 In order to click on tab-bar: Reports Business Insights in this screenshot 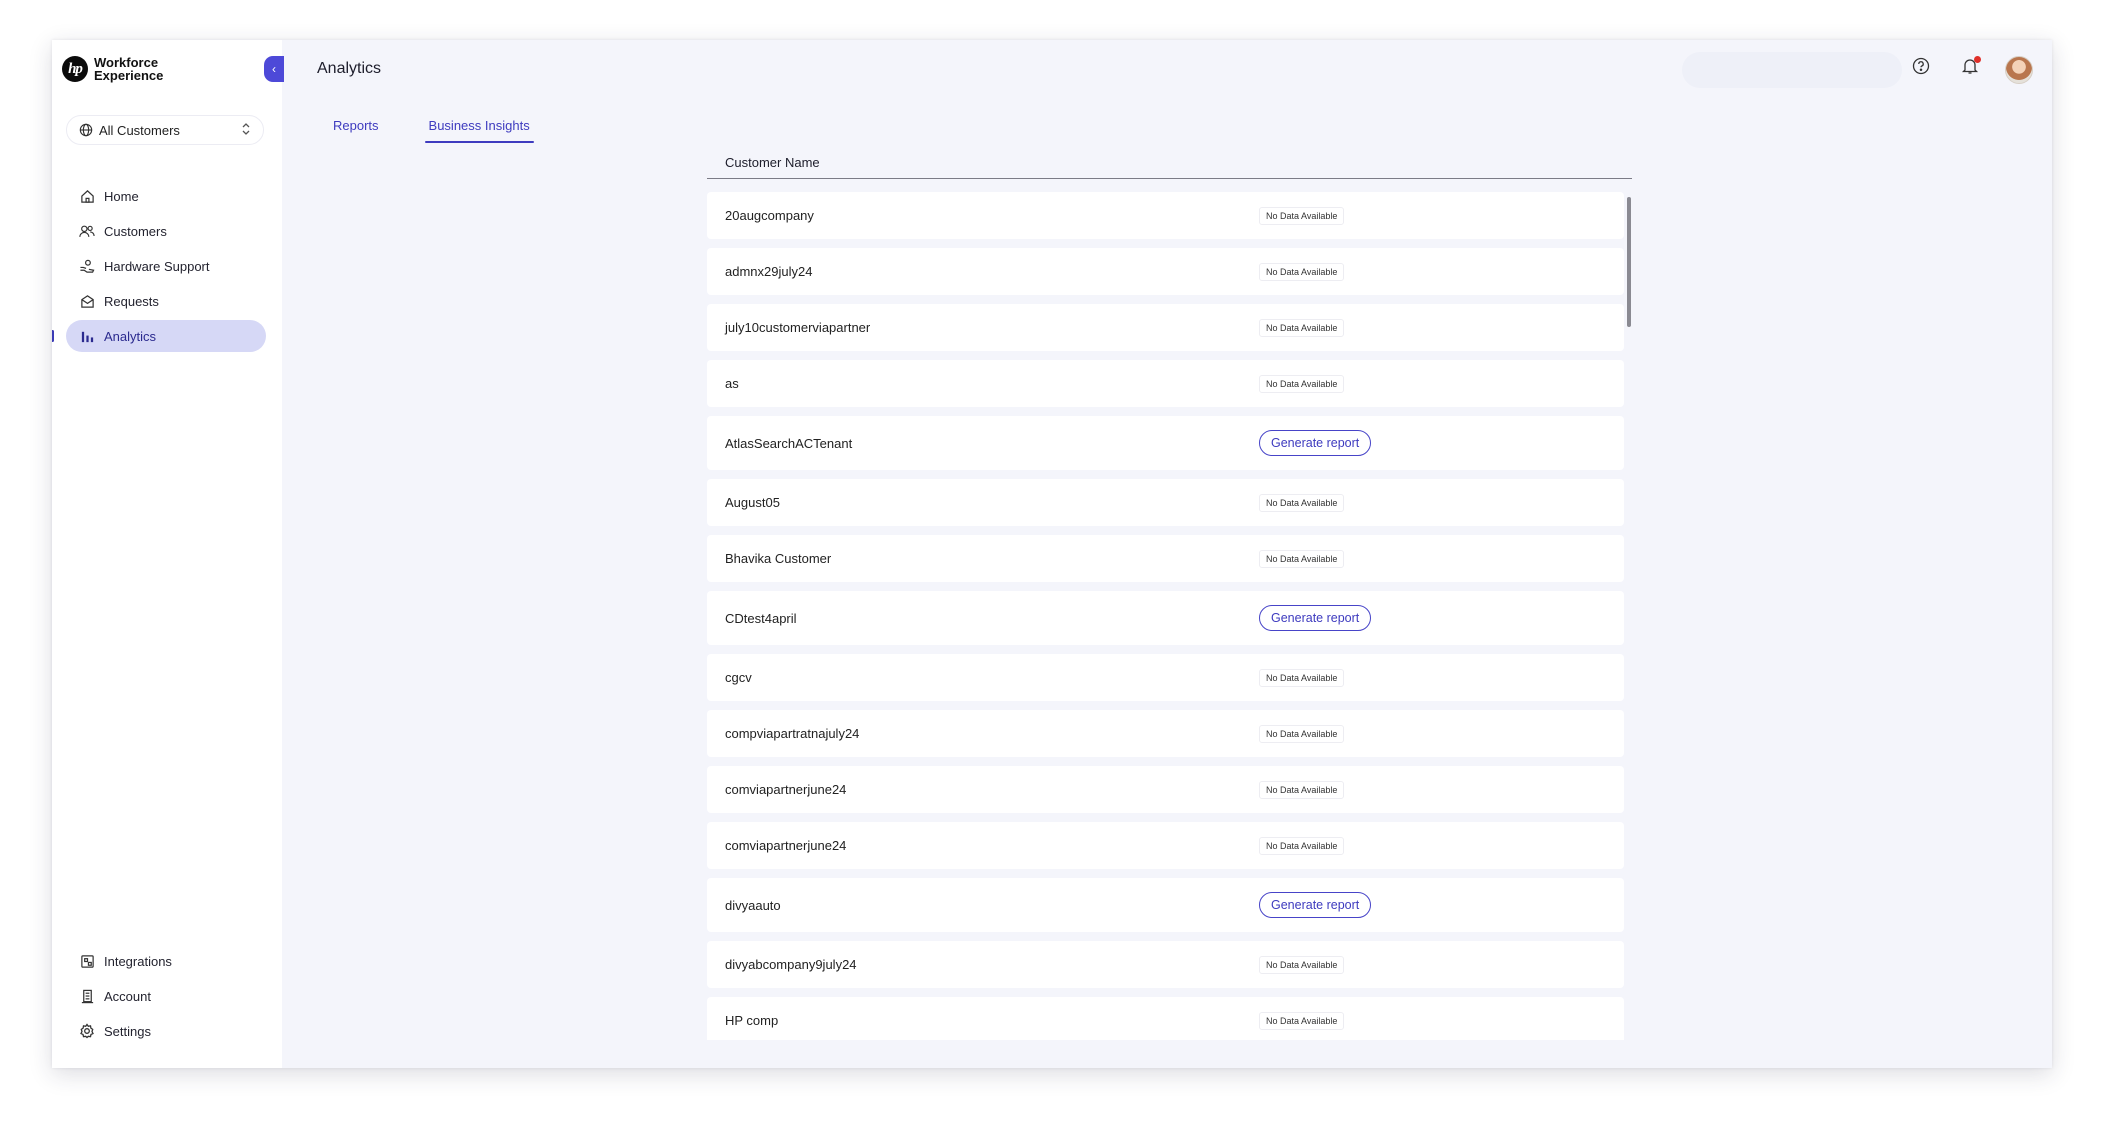, I will do `click(452, 130)`.